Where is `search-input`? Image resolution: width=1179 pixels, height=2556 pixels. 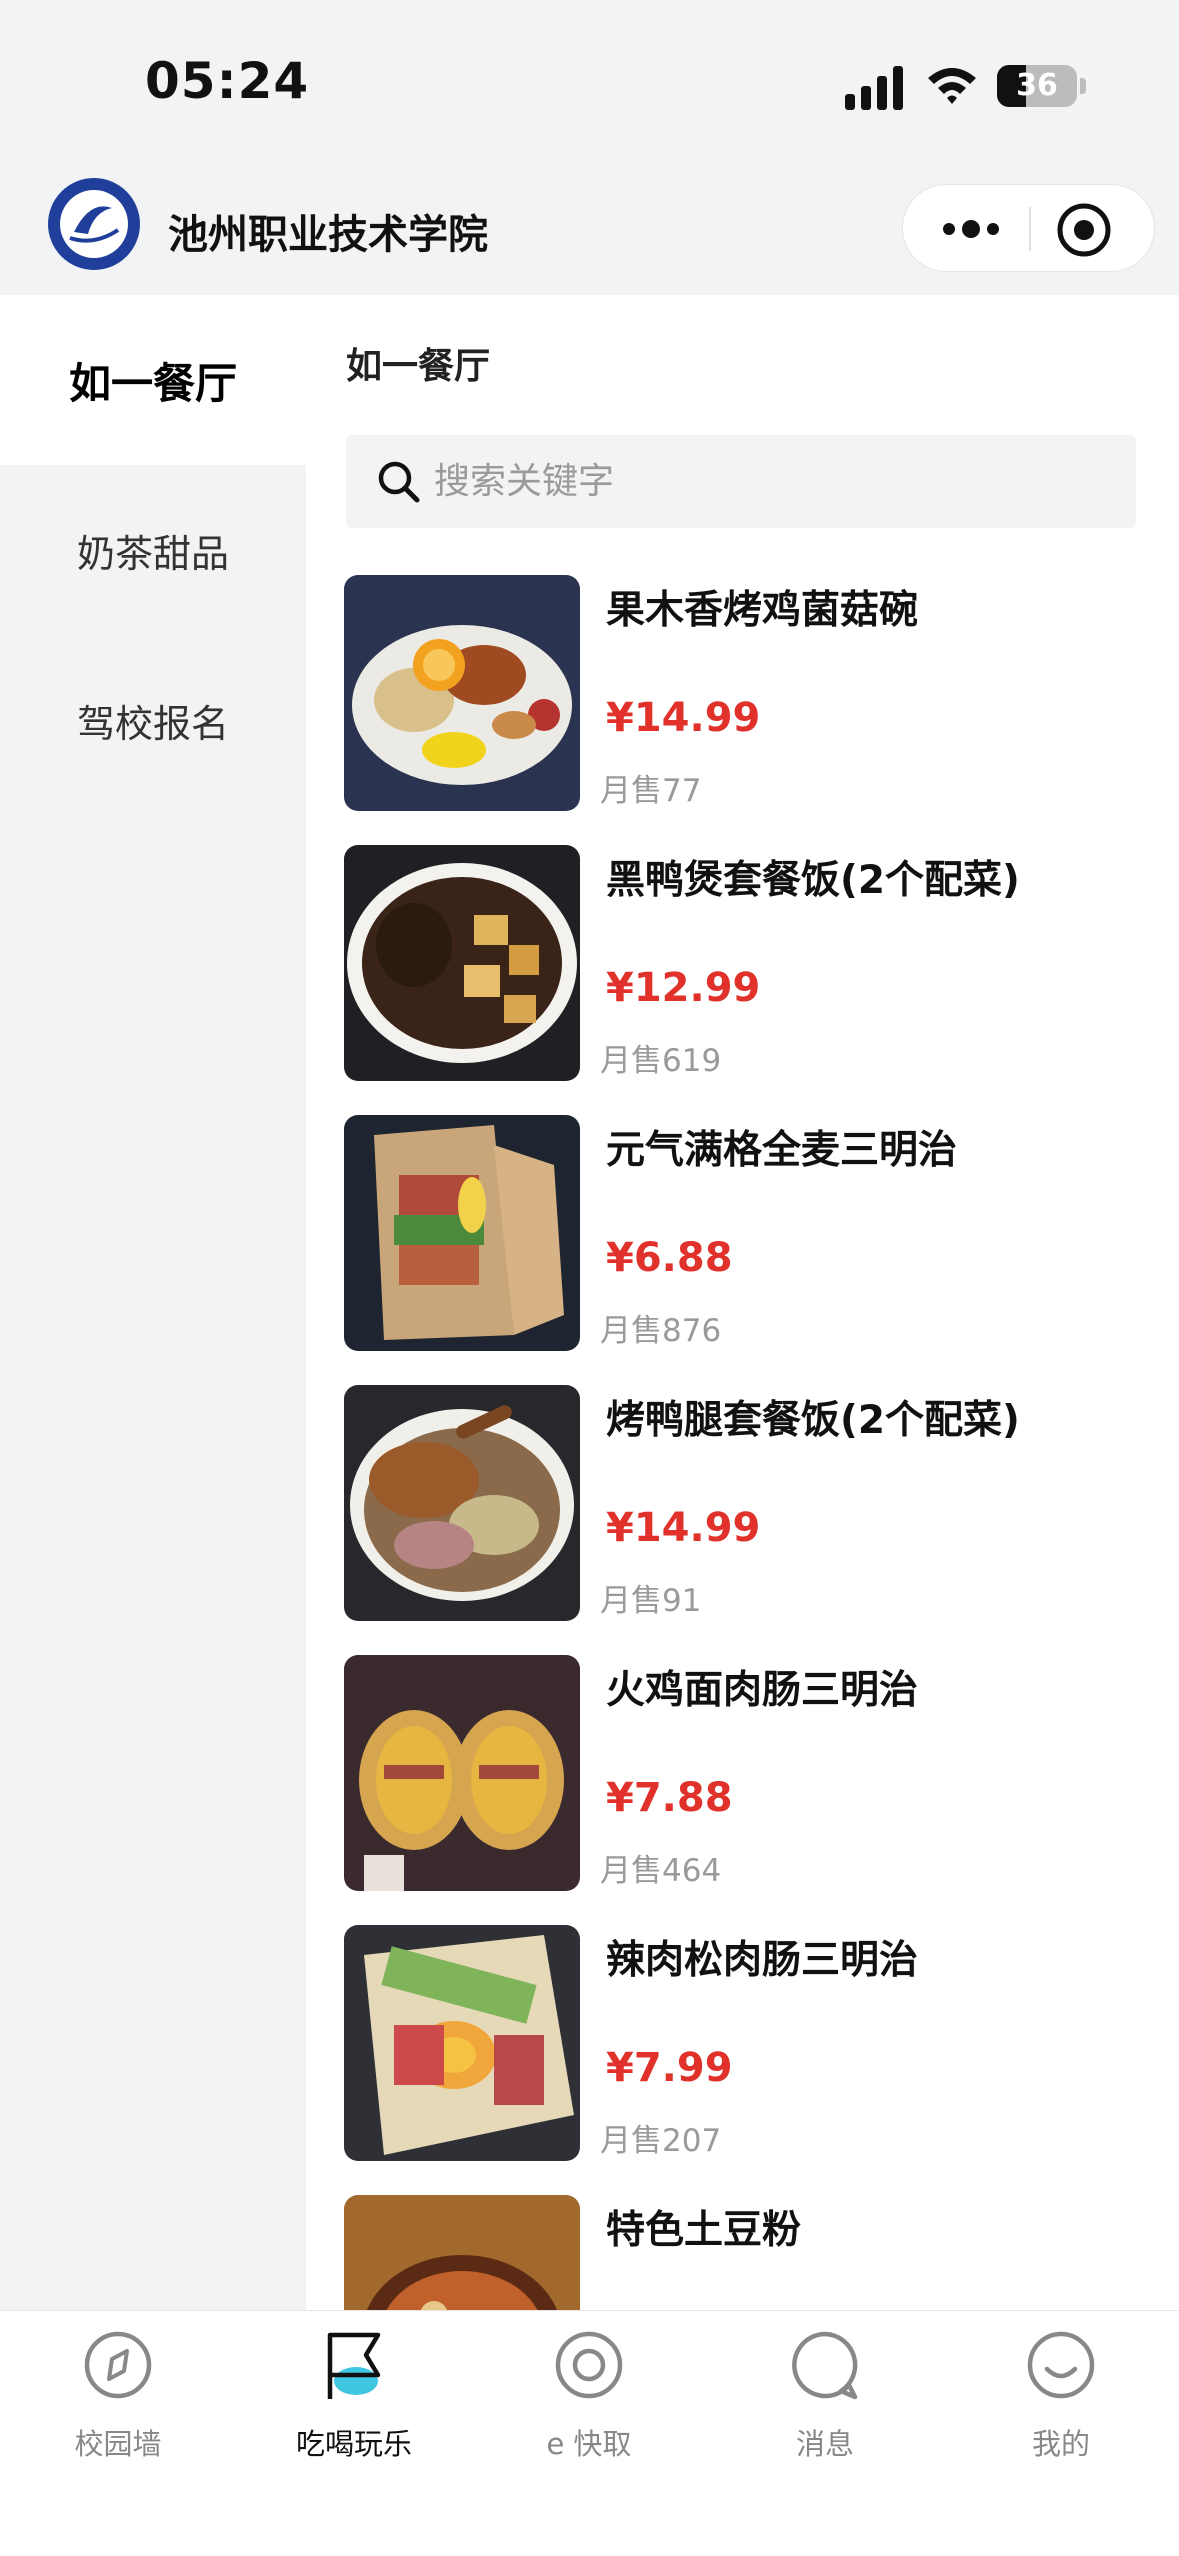
search-input is located at coordinates (774, 481).